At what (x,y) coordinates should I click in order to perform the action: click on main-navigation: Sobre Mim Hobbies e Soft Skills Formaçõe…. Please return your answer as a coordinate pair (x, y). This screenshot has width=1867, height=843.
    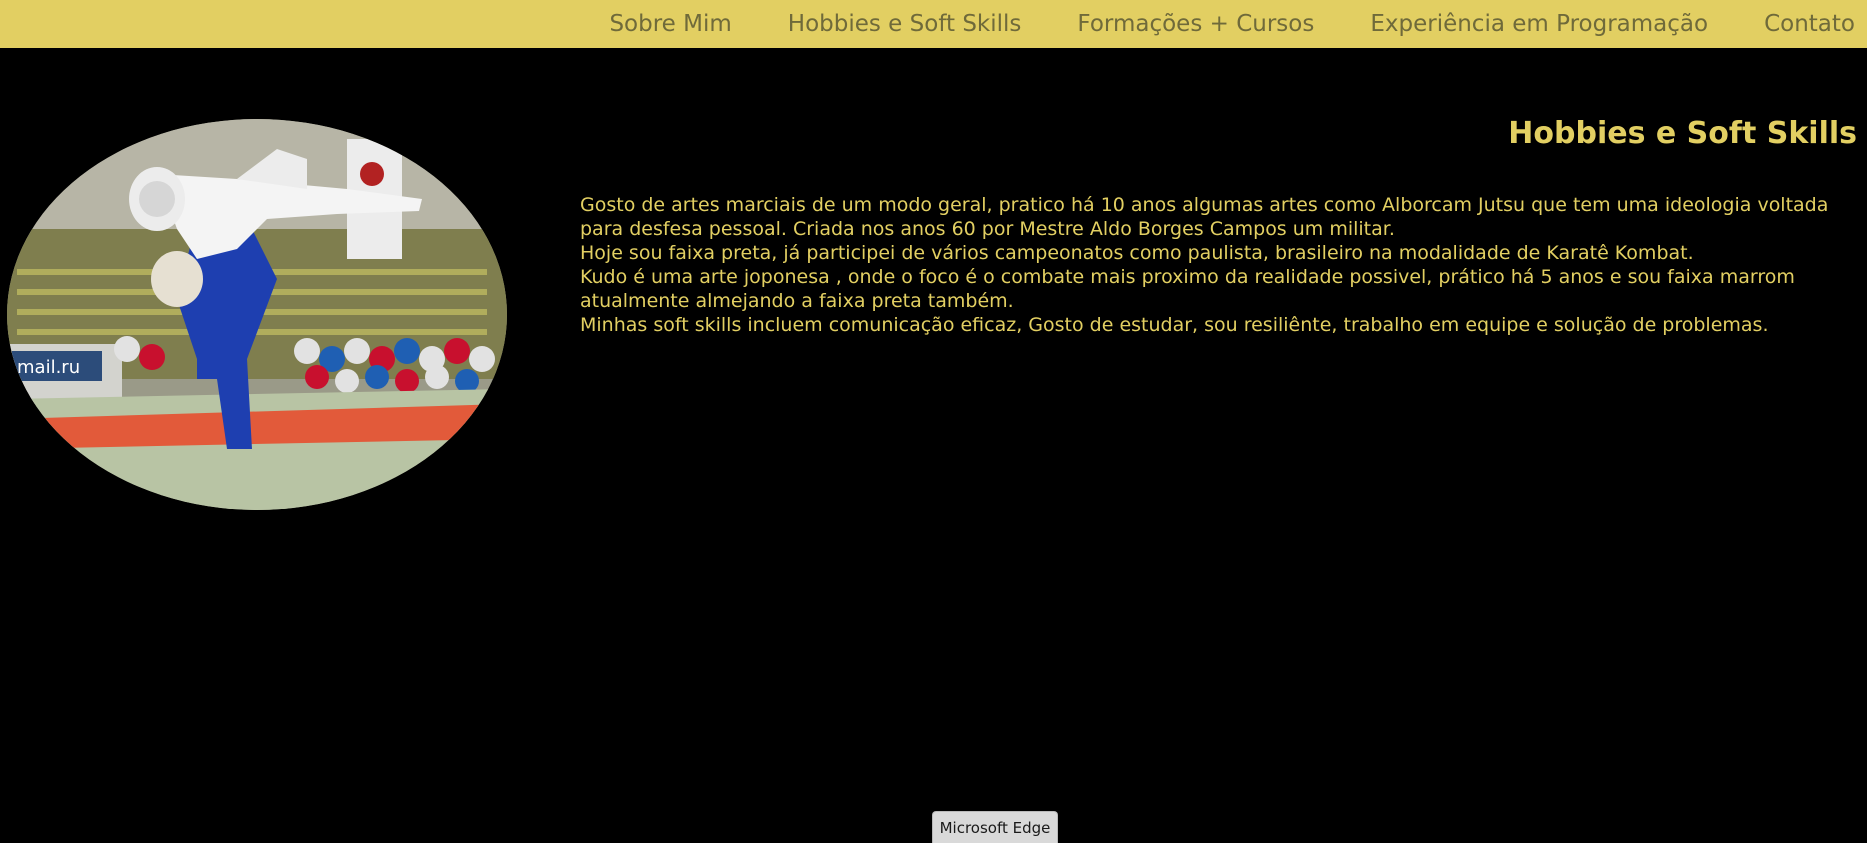
    Looking at the image, I should click on (1232, 24).